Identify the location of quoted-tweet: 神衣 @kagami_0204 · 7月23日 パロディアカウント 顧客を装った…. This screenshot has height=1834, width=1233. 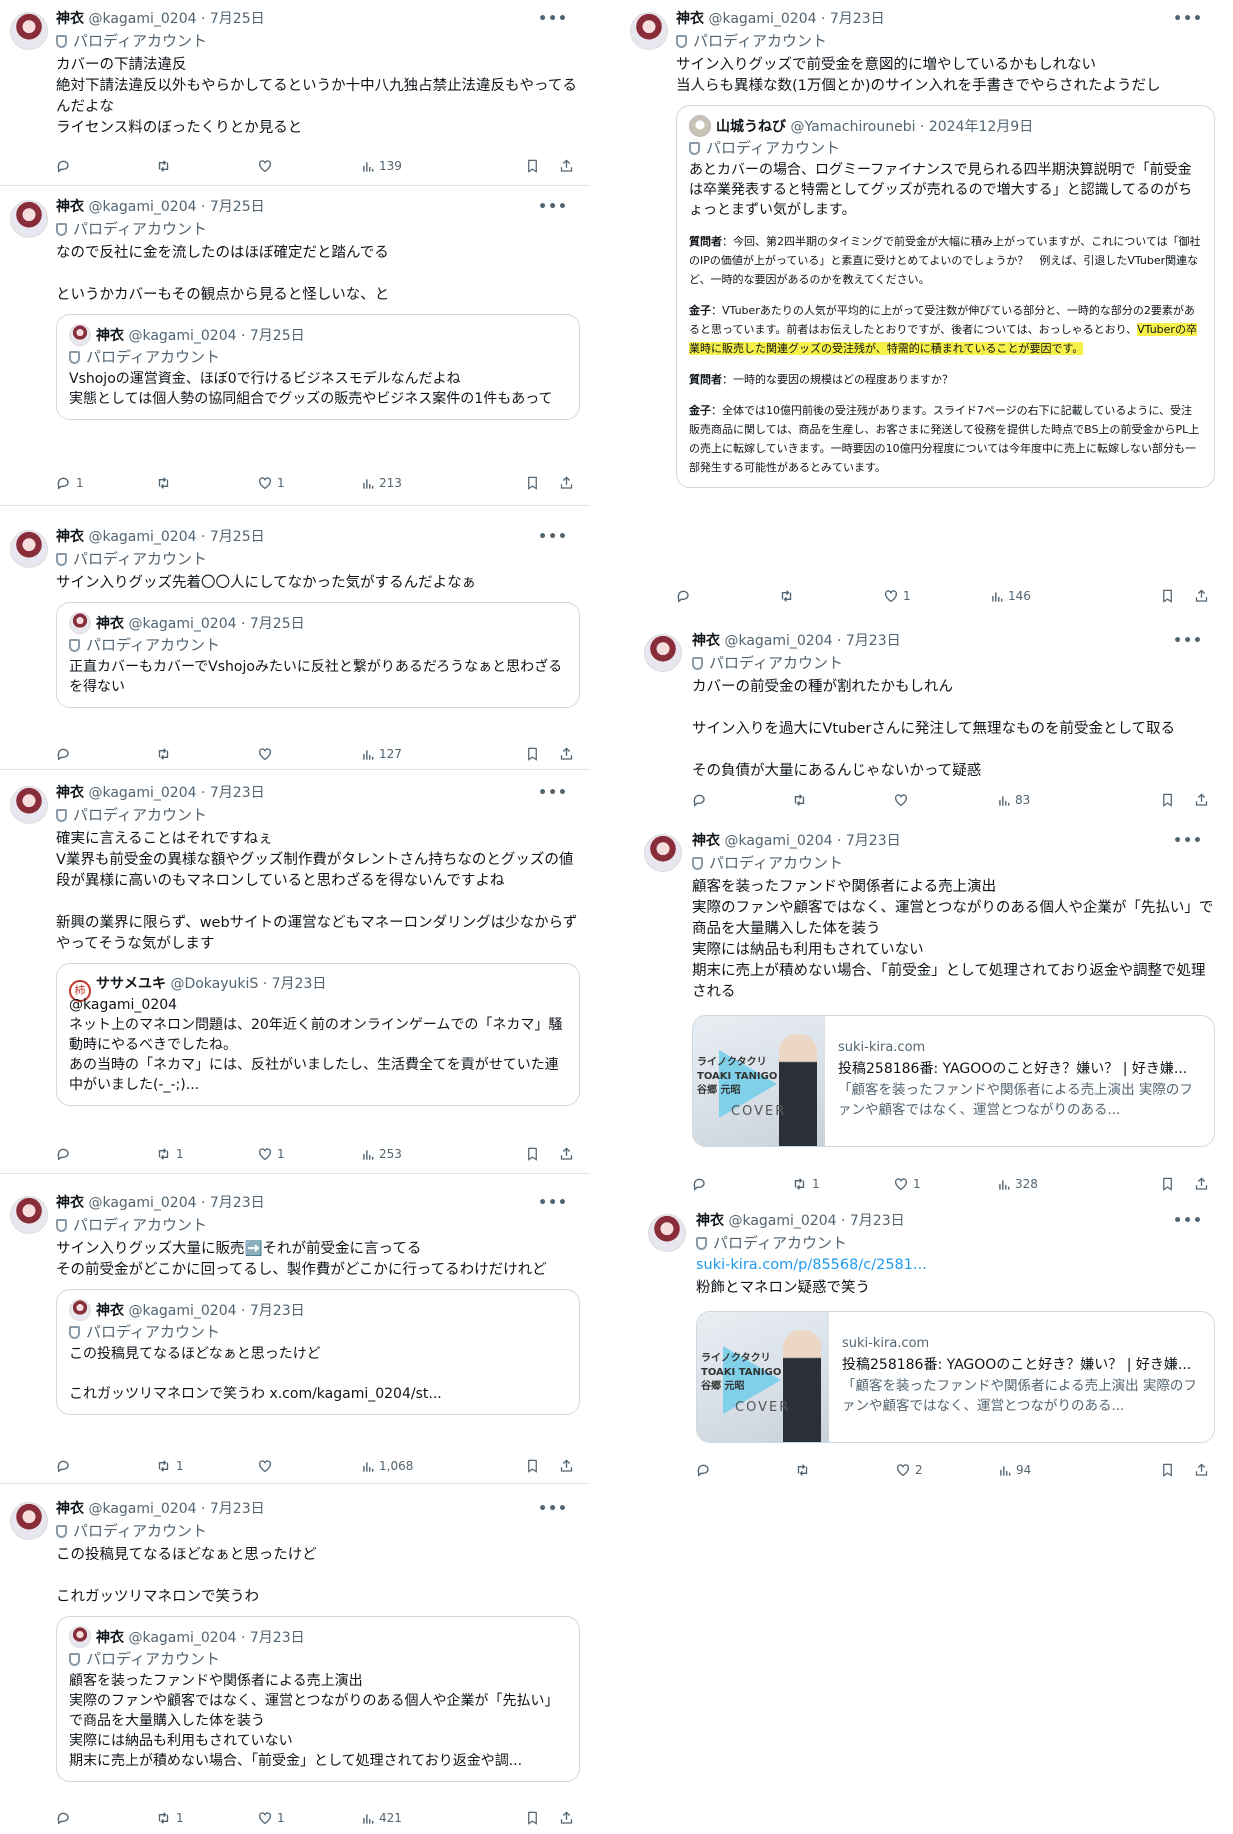
(318, 1699).